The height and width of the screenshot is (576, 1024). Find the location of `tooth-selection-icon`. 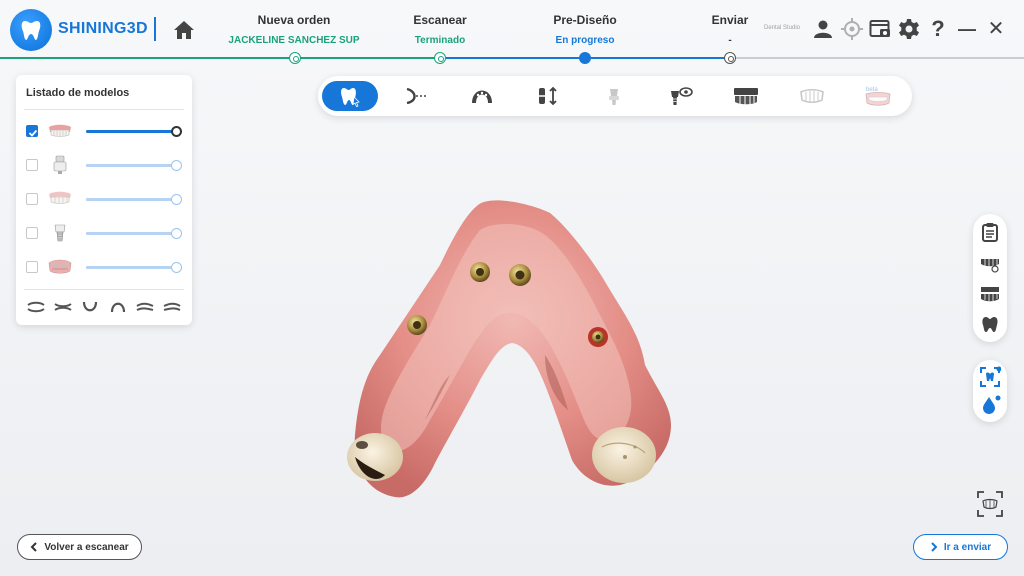

tooth-selection-icon is located at coordinates (350, 97).